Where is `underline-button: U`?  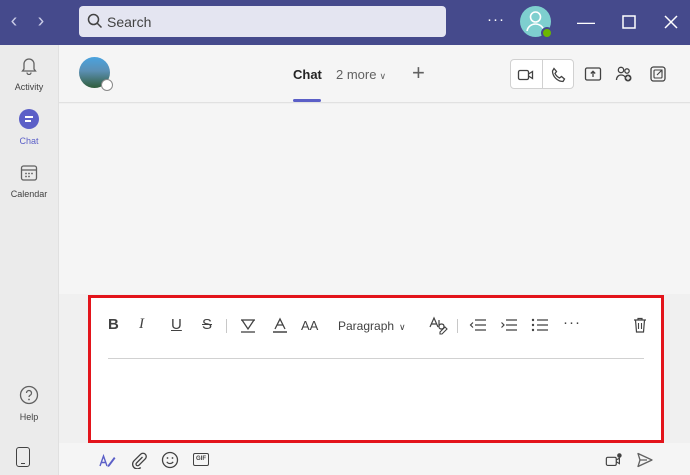
underline-button: U is located at coordinates (176, 324).